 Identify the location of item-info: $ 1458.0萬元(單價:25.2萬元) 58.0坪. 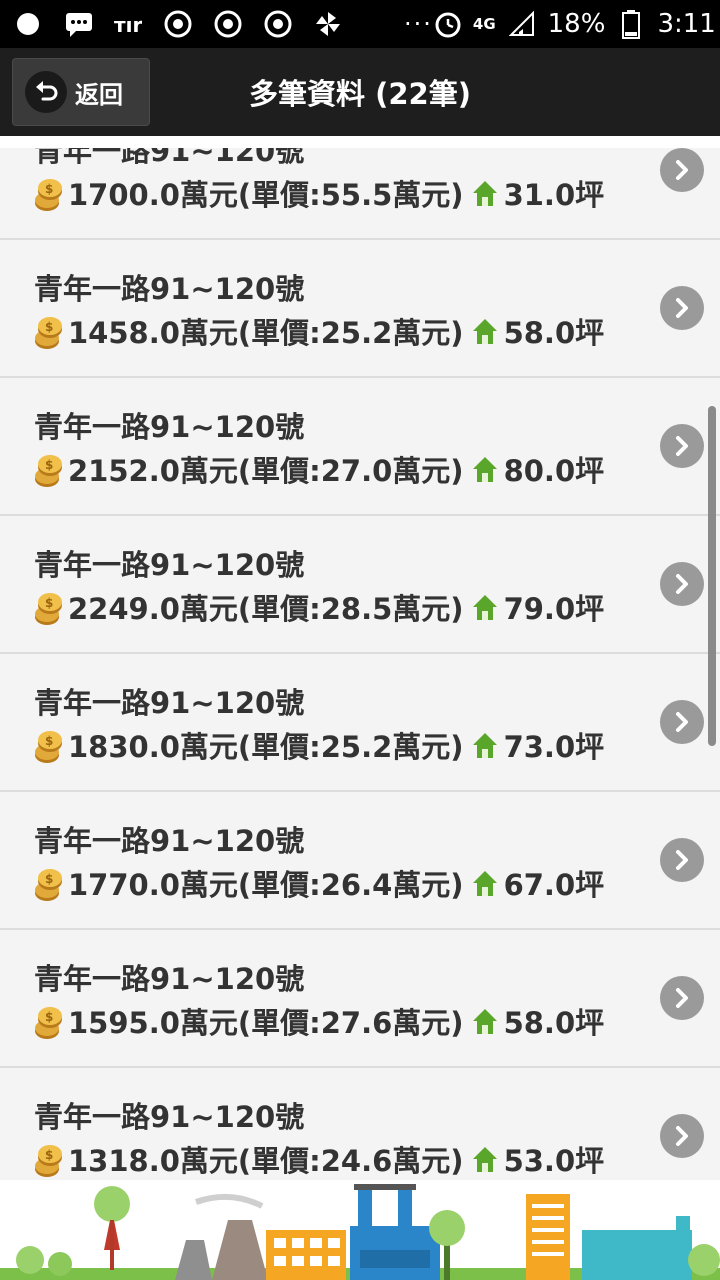
(318, 331).